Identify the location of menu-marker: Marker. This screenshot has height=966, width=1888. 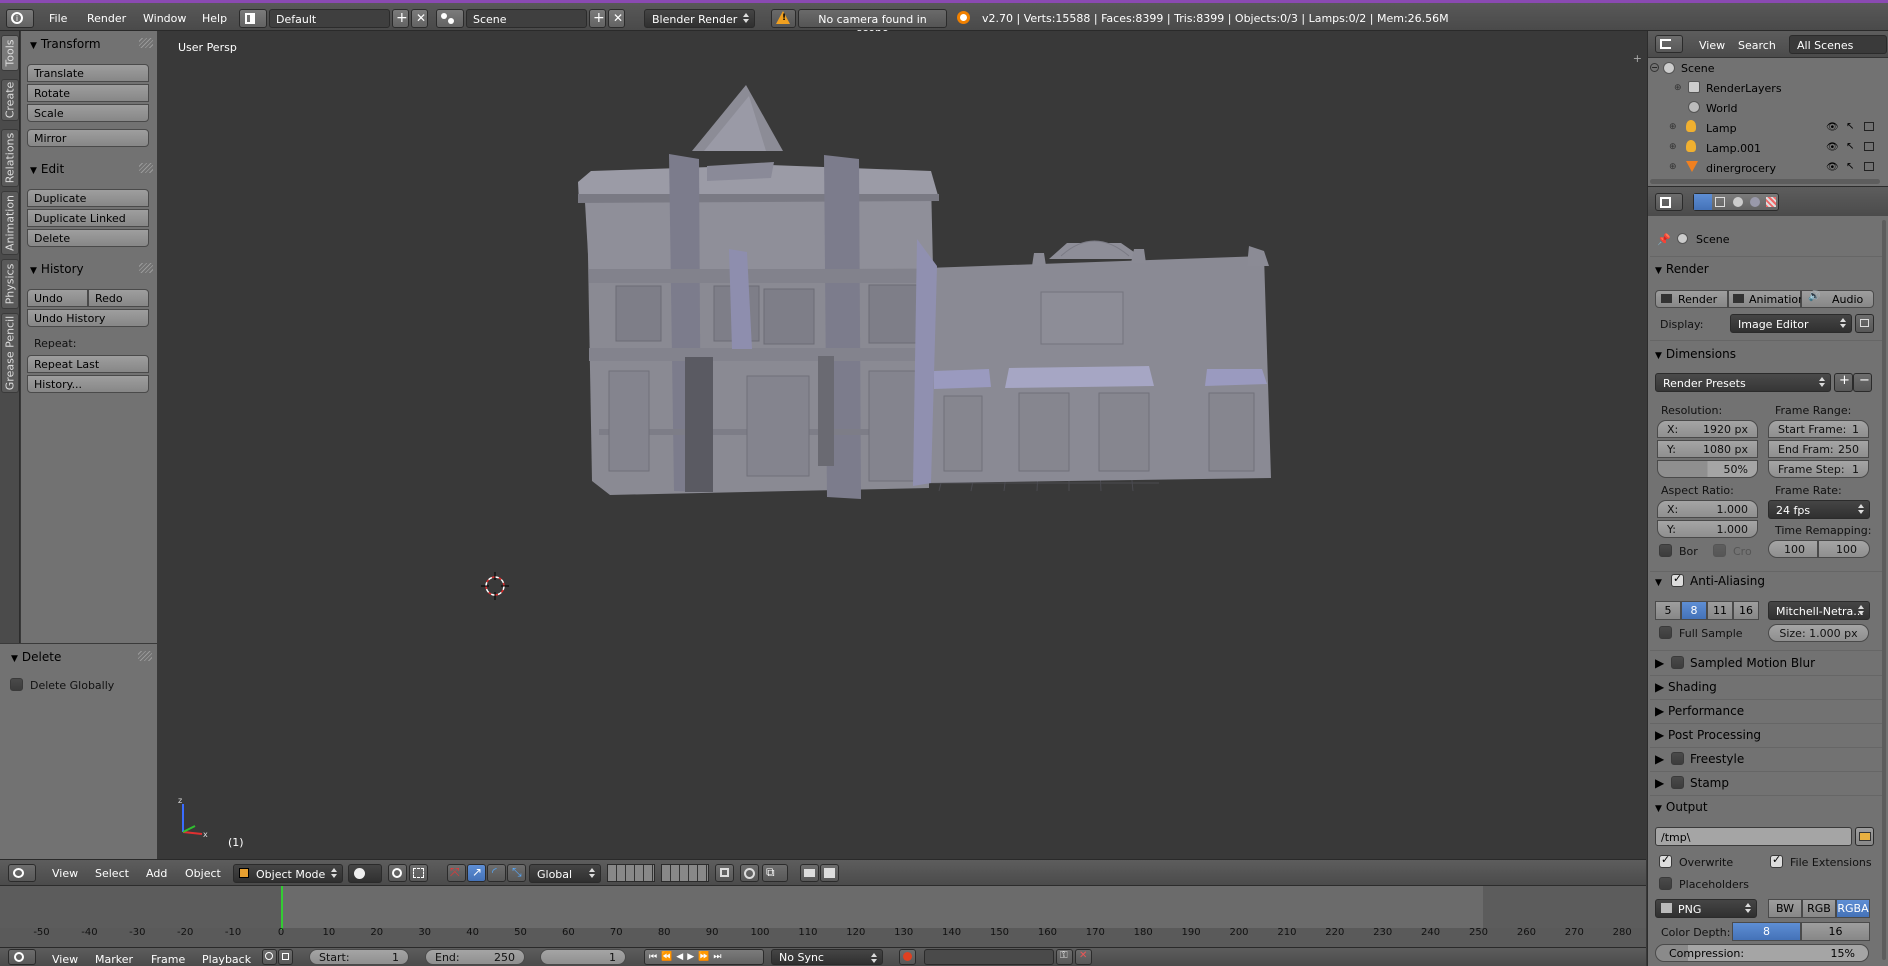
(114, 959).